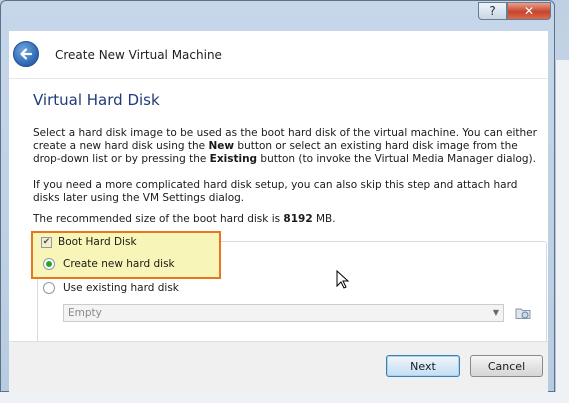 The width and height of the screenshot is (569, 403). Describe the element at coordinates (97, 242) in the screenshot. I see `boot-hard-disk-label: Boot Hard Disk` at that location.